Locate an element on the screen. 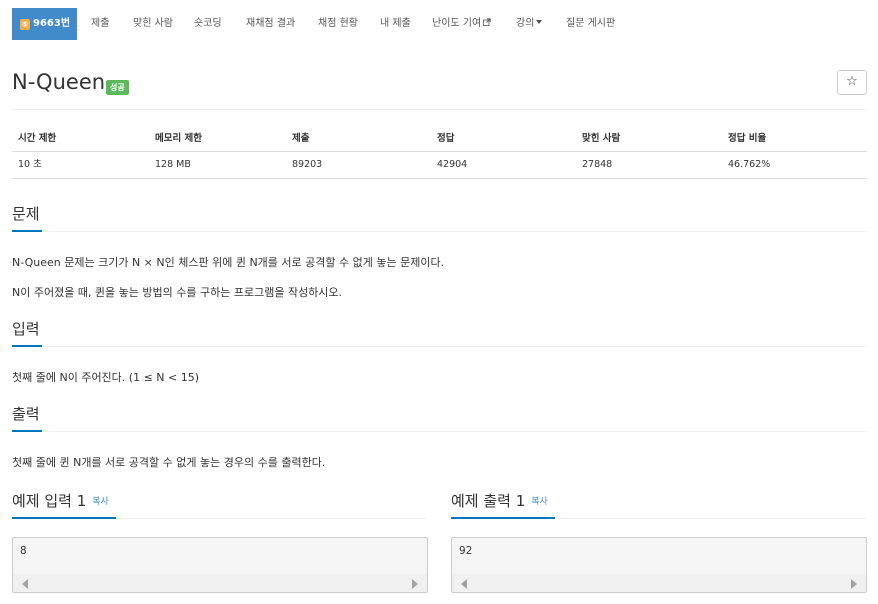 The height and width of the screenshot is (604, 878). value-memory-limit: 128 MB is located at coordinates (173, 164).